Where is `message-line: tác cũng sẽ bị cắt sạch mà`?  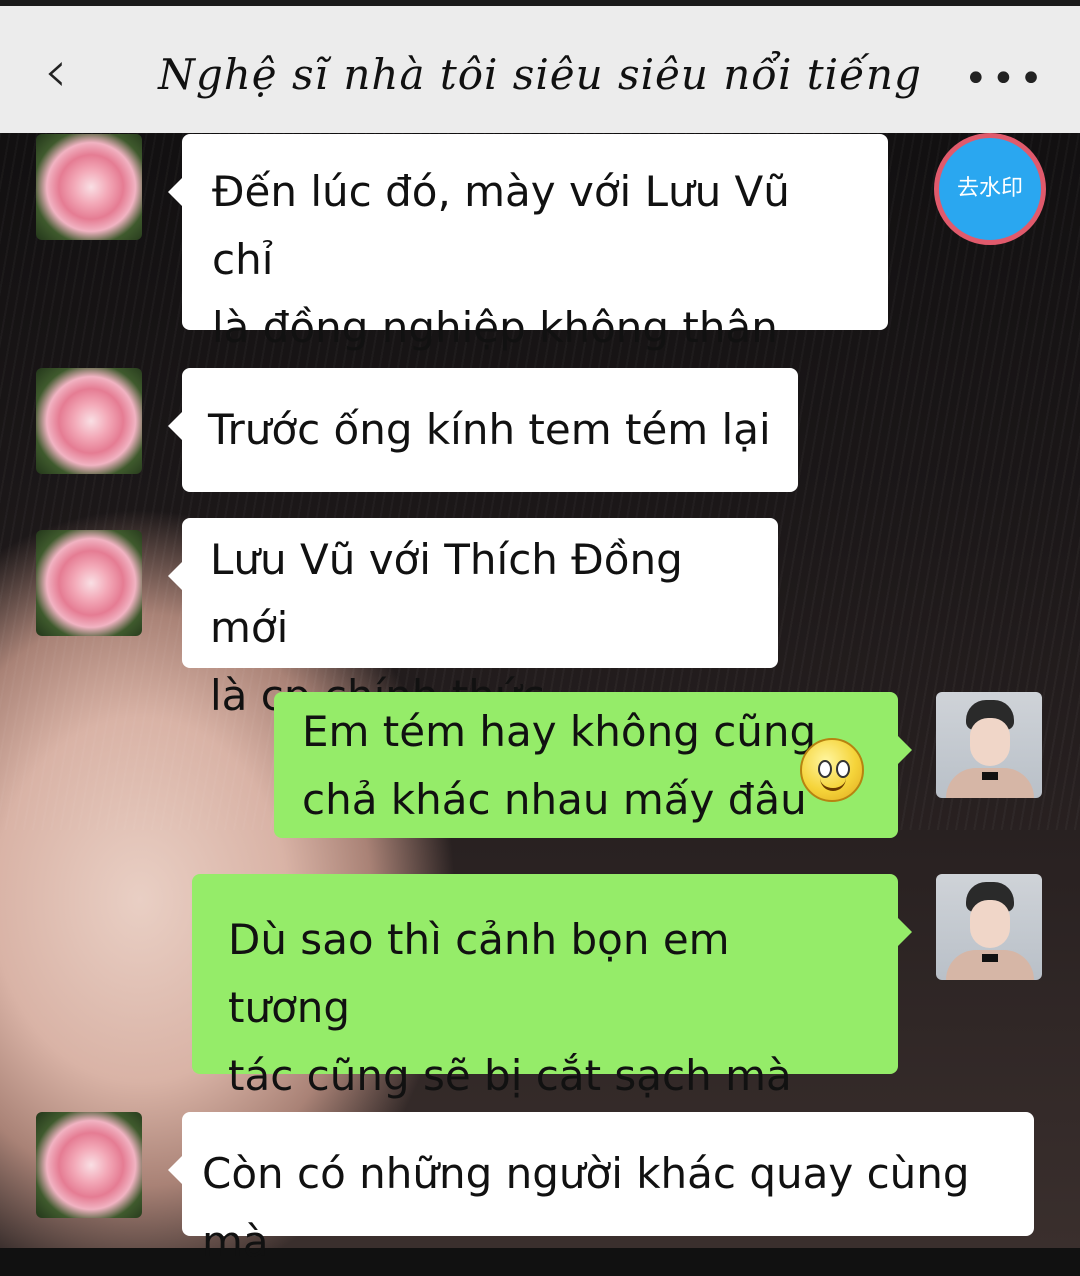 message-line: tác cũng sẽ bị cắt sạch mà is located at coordinates (510, 1075).